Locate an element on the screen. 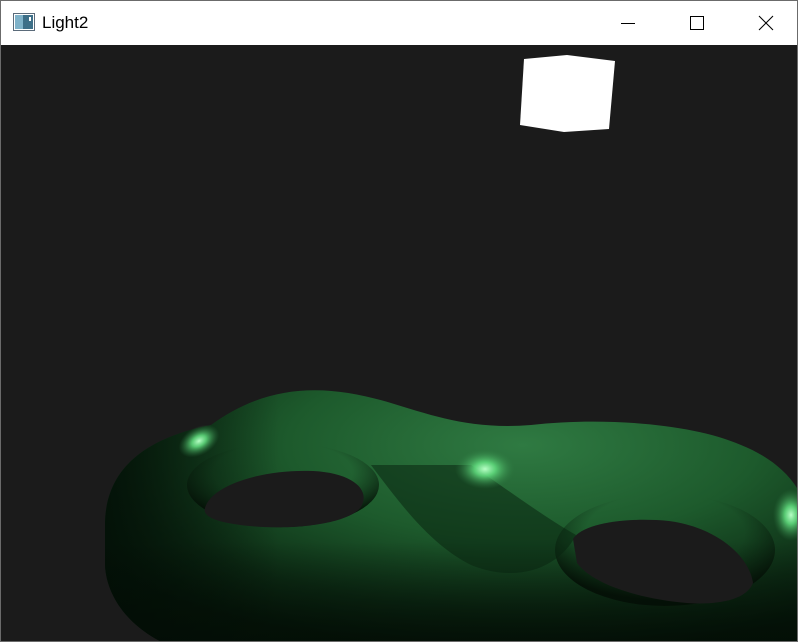  window-title: Light2 is located at coordinates (65, 22).